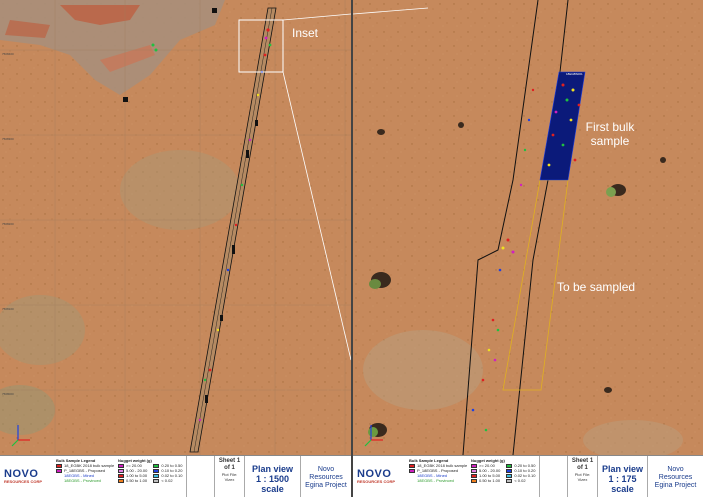 Image resolution: width=703 pixels, height=497 pixels. Describe the element at coordinates (272, 484) in the screenshot. I see `plan-scale: 1 : 1500 scale` at that location.